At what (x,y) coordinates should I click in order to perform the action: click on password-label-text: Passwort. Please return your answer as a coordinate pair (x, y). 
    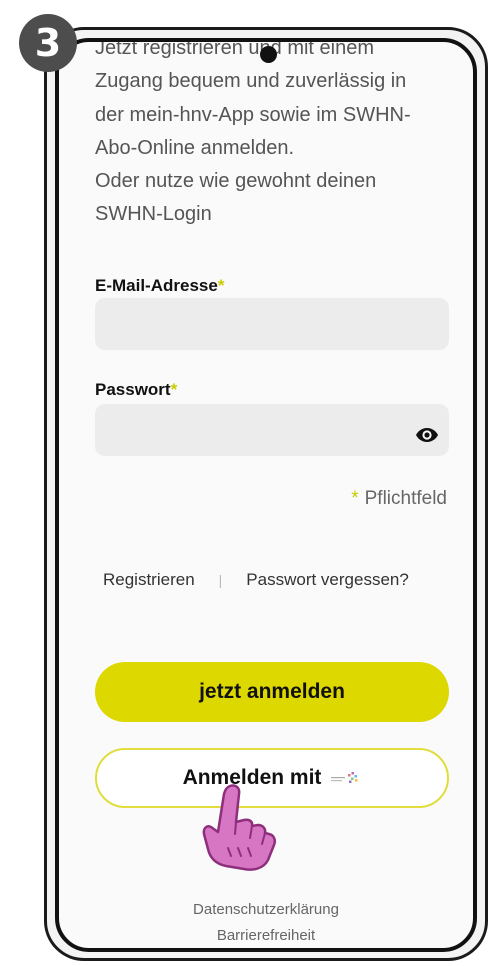
    Looking at the image, I should click on (133, 389).